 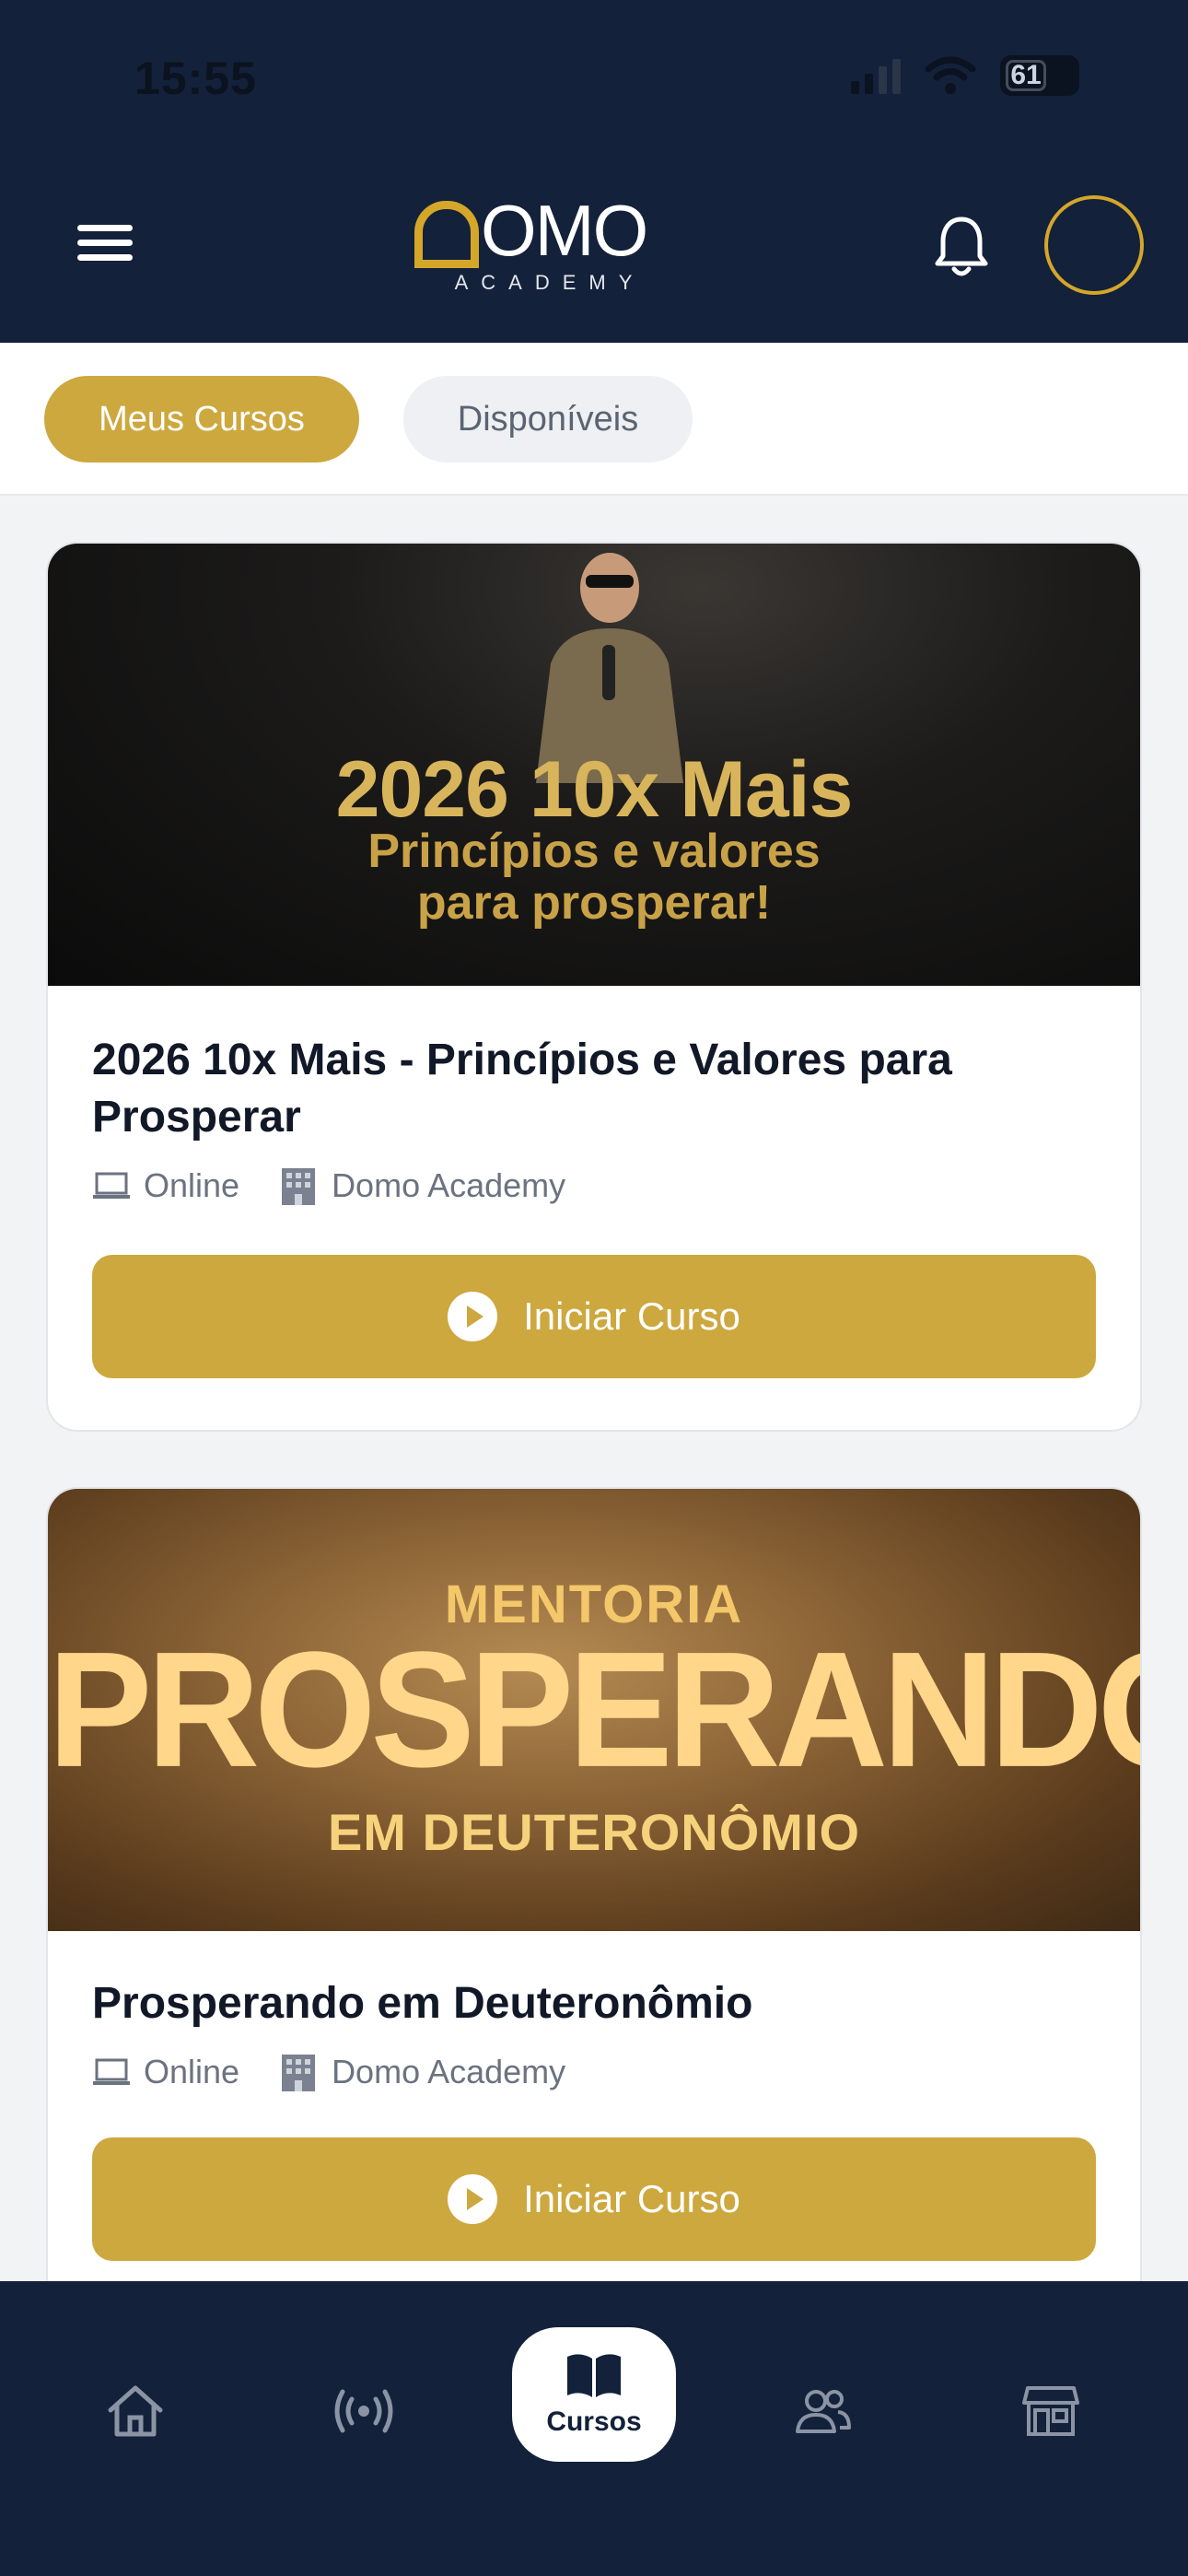 I want to click on banner-bottom-text: EM DEUTERONÔMIO, so click(x=594, y=1832).